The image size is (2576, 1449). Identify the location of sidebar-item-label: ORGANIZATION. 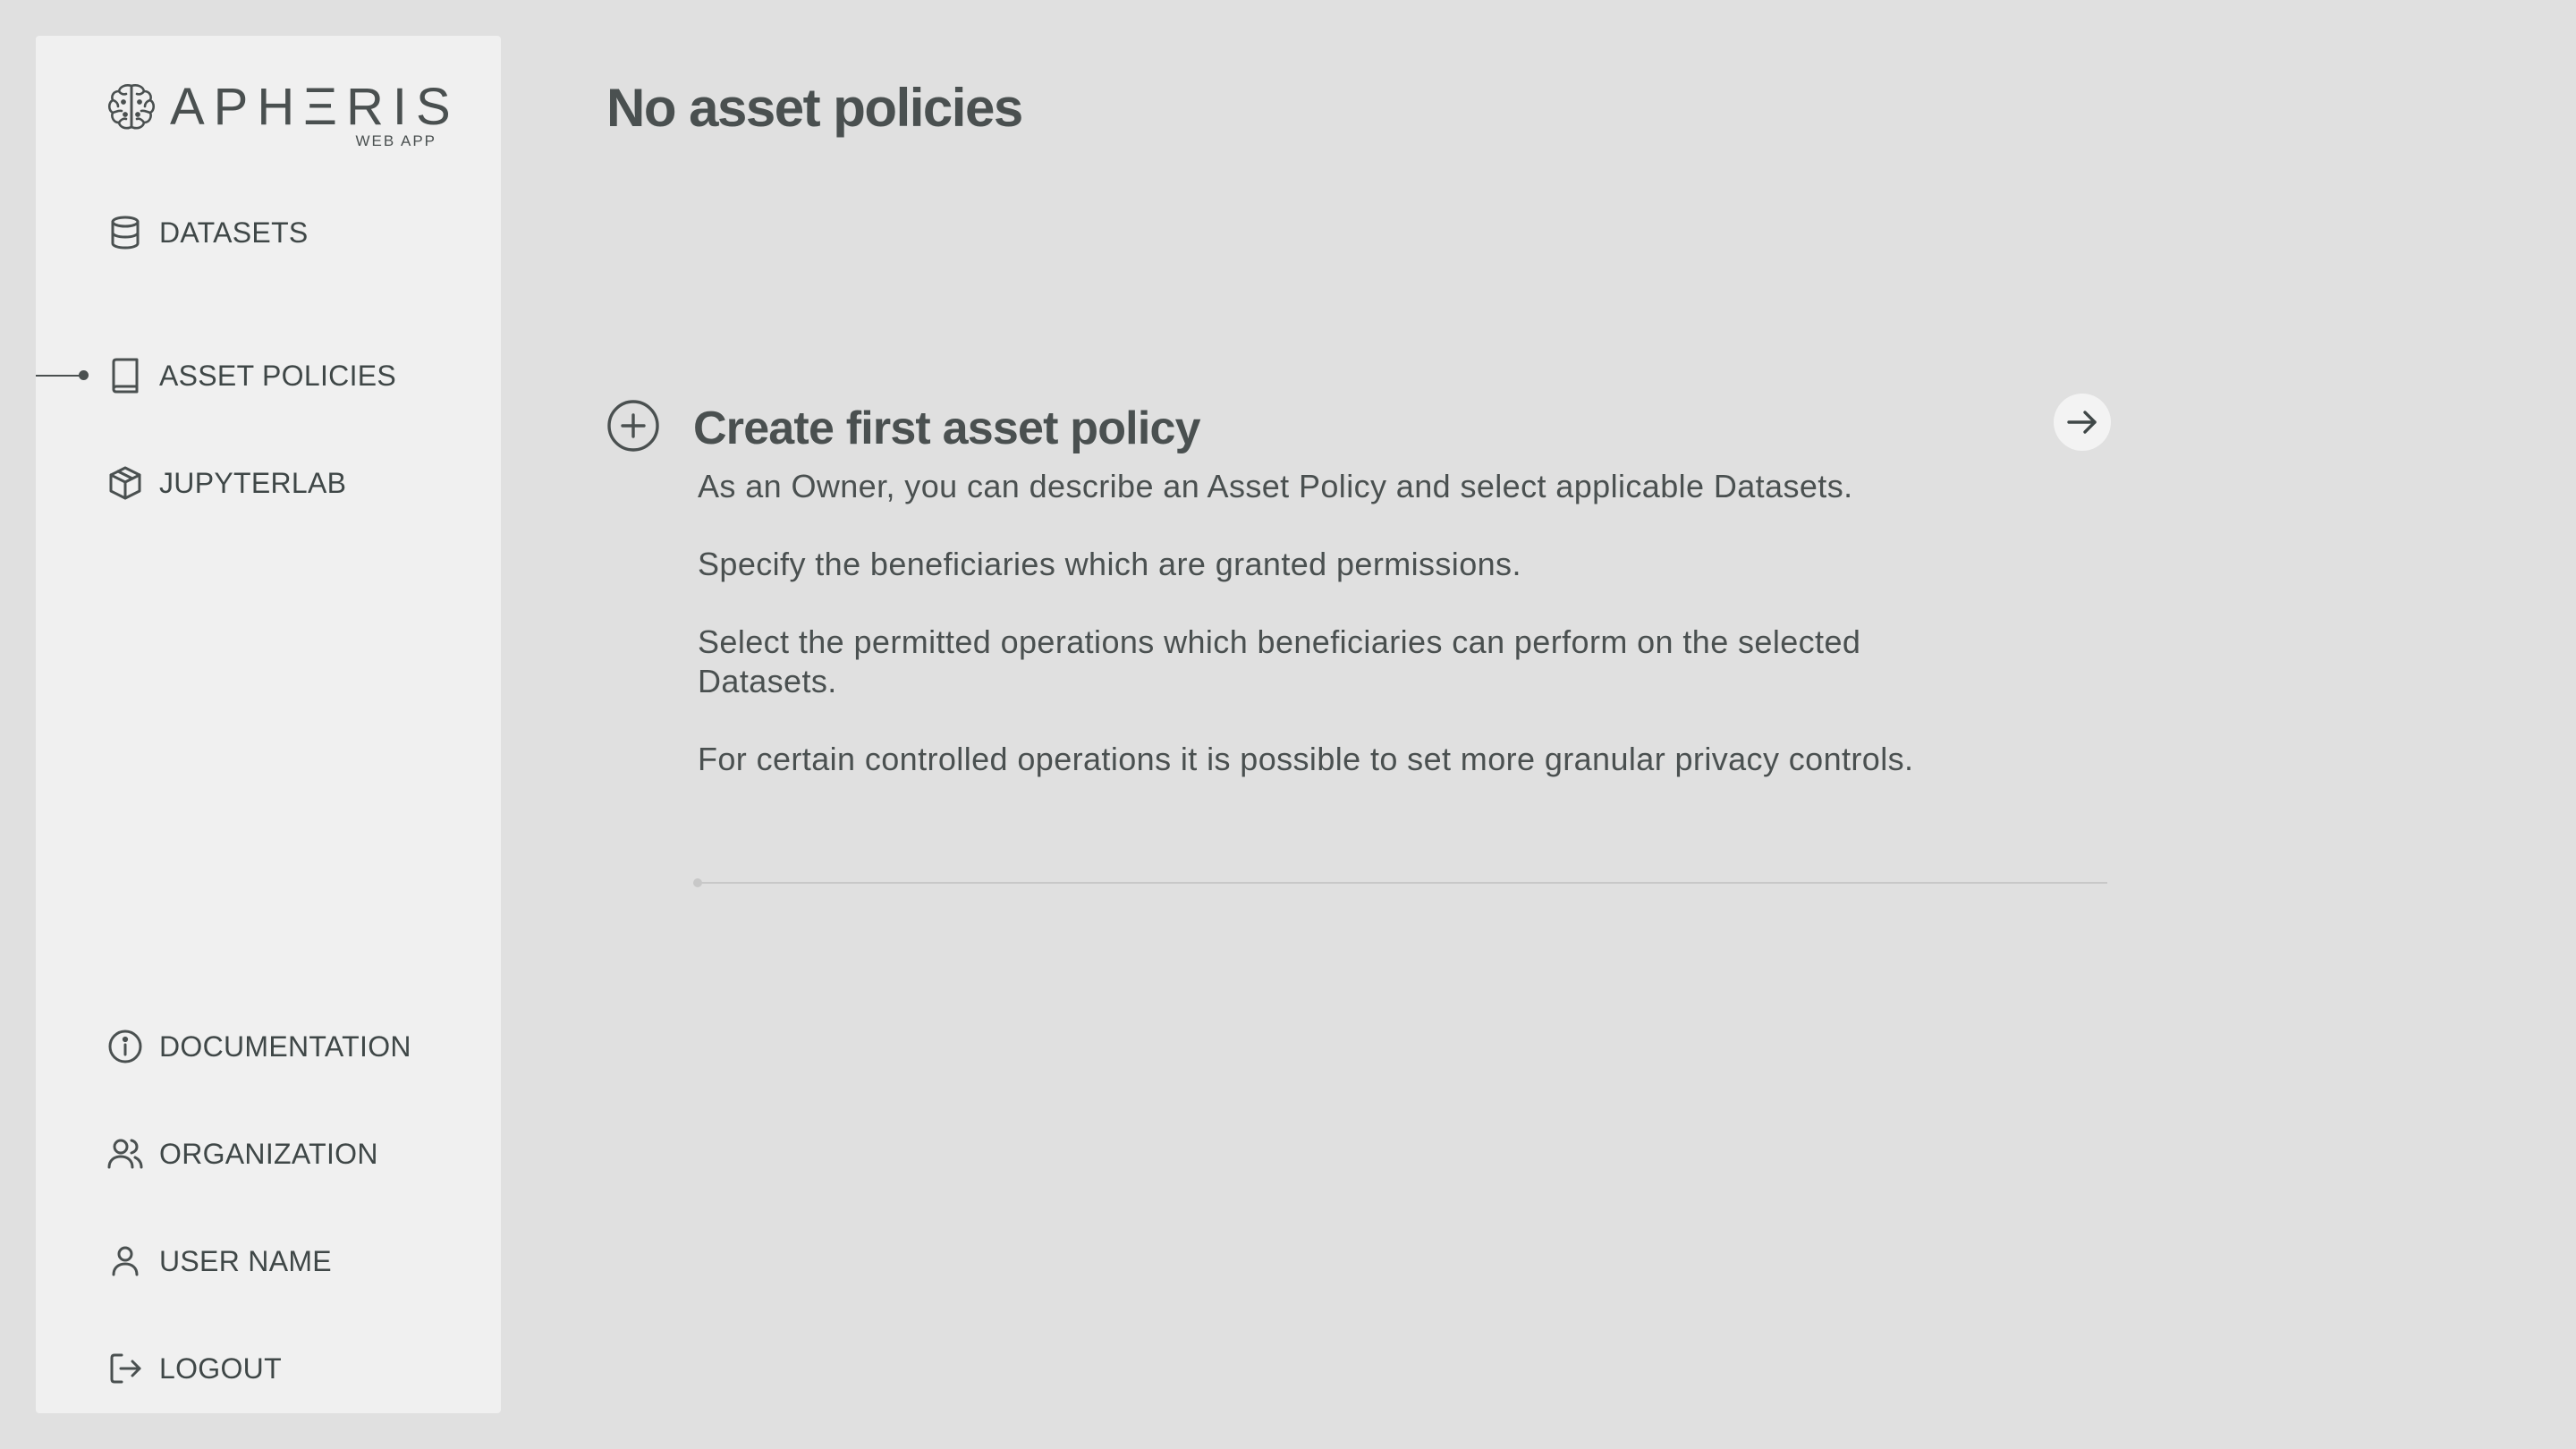
(268, 1153).